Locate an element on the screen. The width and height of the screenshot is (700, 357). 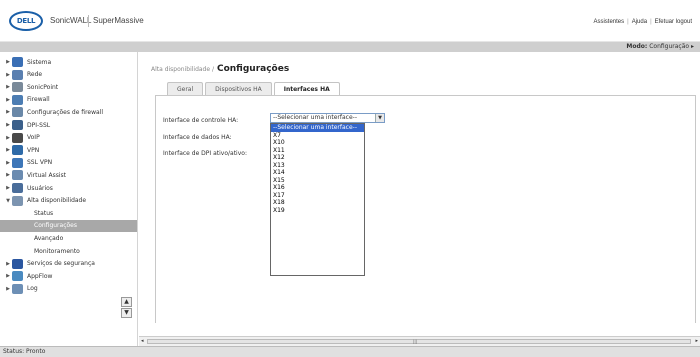
dell-logo: DELL is located at coordinates (26, 21).